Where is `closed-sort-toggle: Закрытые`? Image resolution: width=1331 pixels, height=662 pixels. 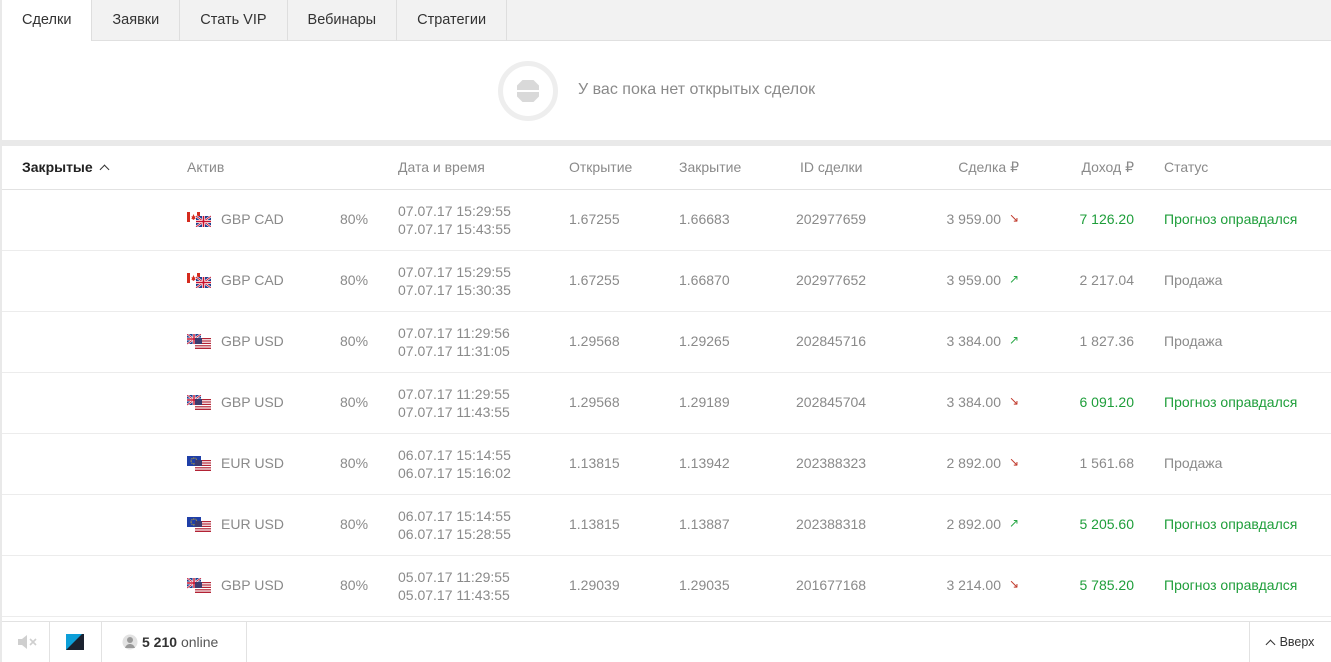
closed-sort-toggle: Закрытые is located at coordinates (66, 167).